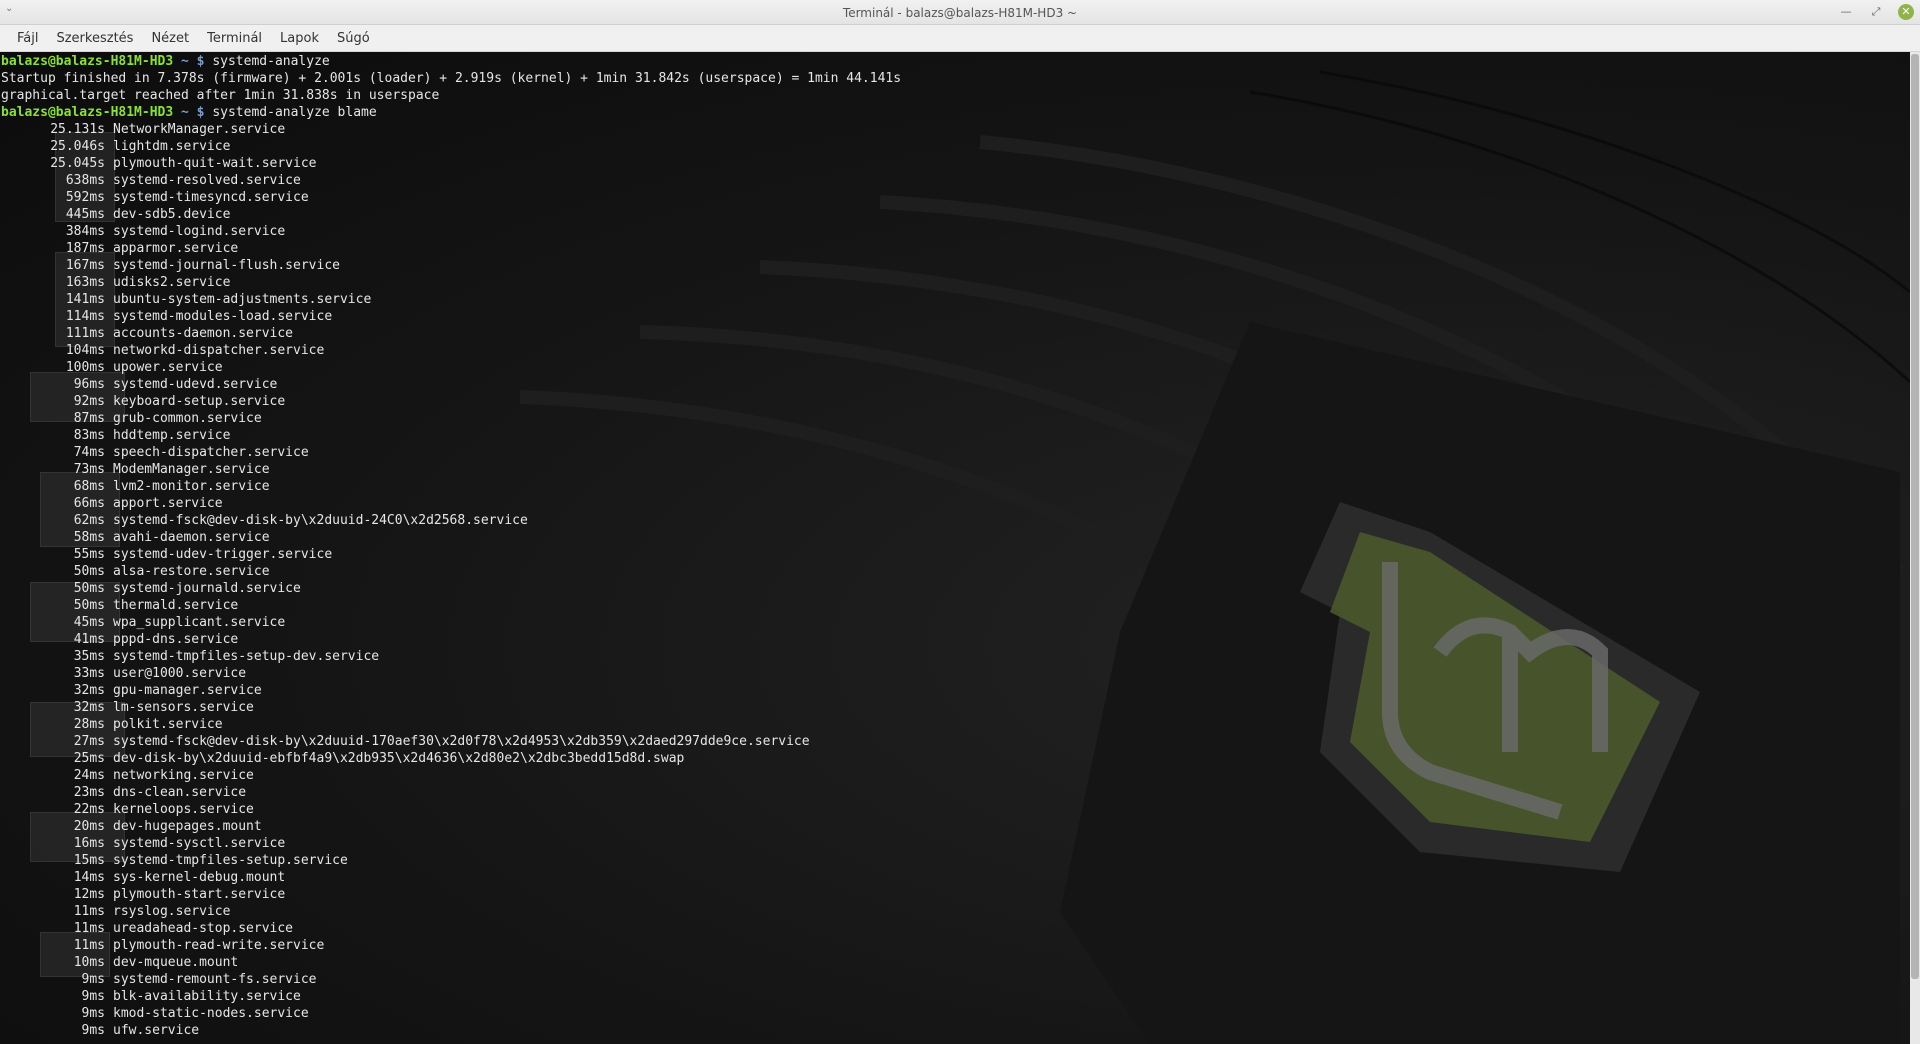  I want to click on blame-unit: systemd-timesyncd.service, so click(211, 197).